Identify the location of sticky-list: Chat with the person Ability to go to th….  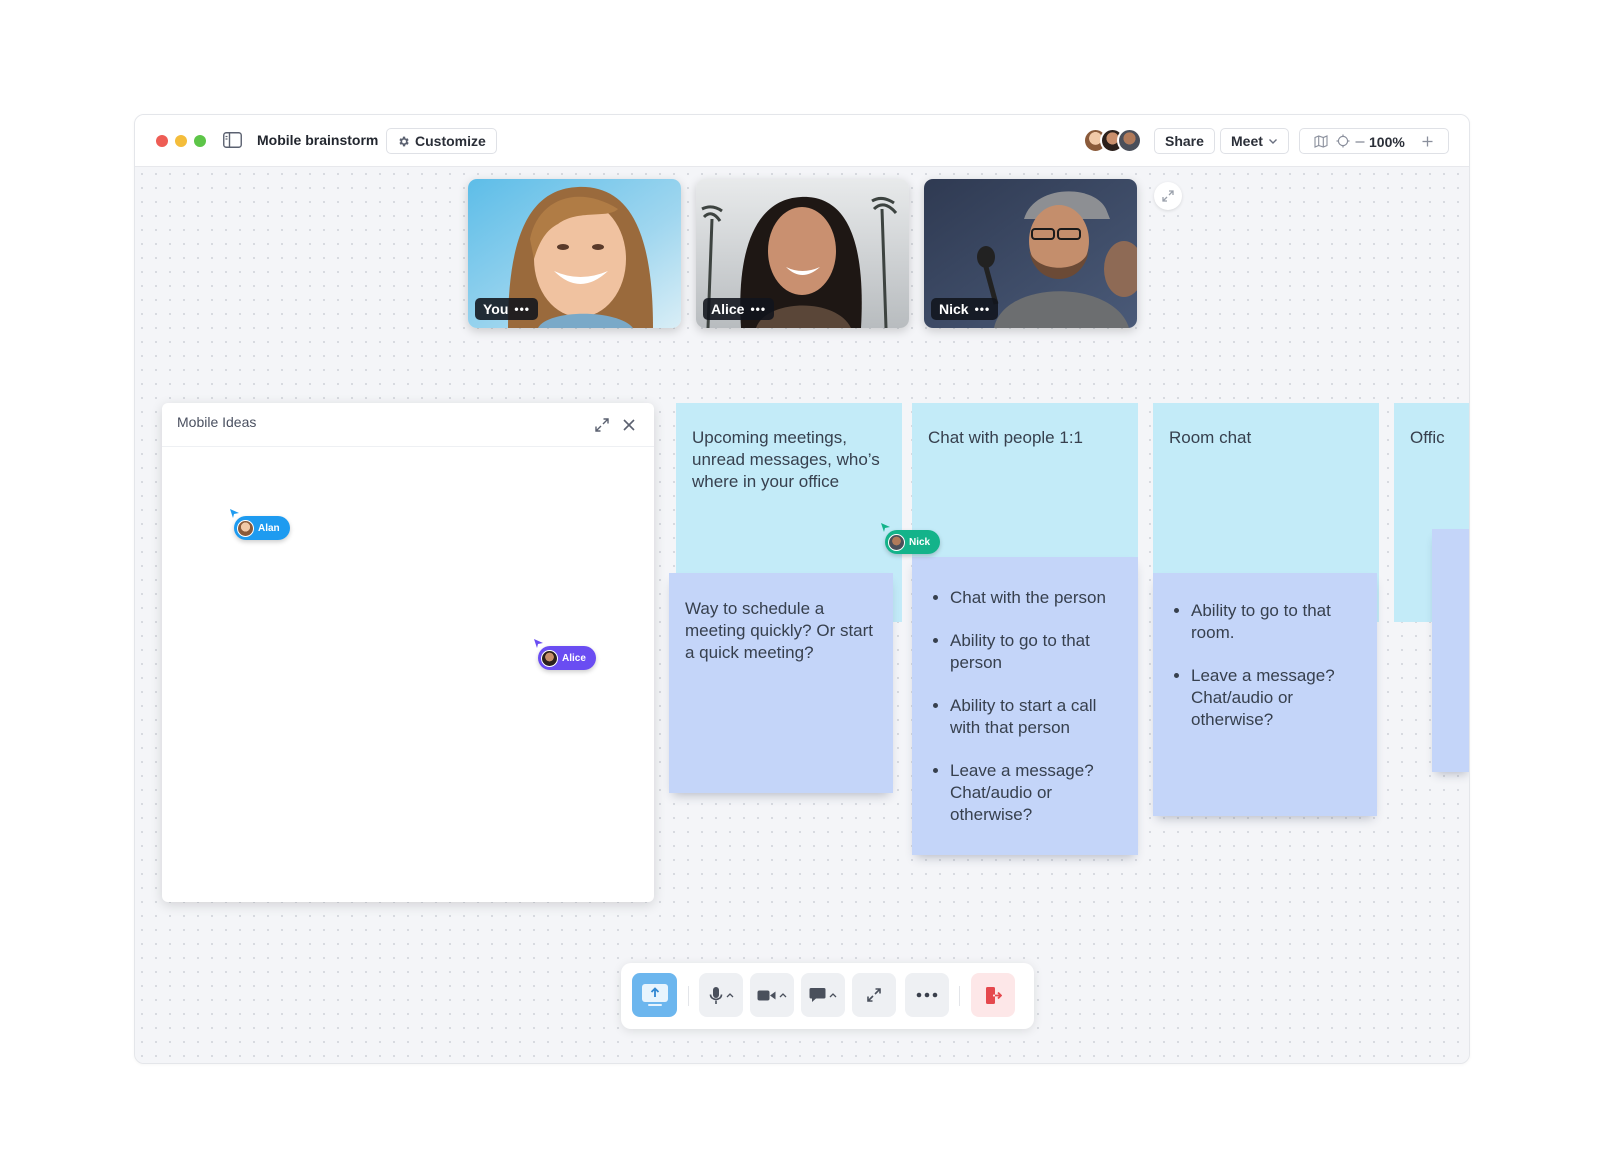
(1025, 706).